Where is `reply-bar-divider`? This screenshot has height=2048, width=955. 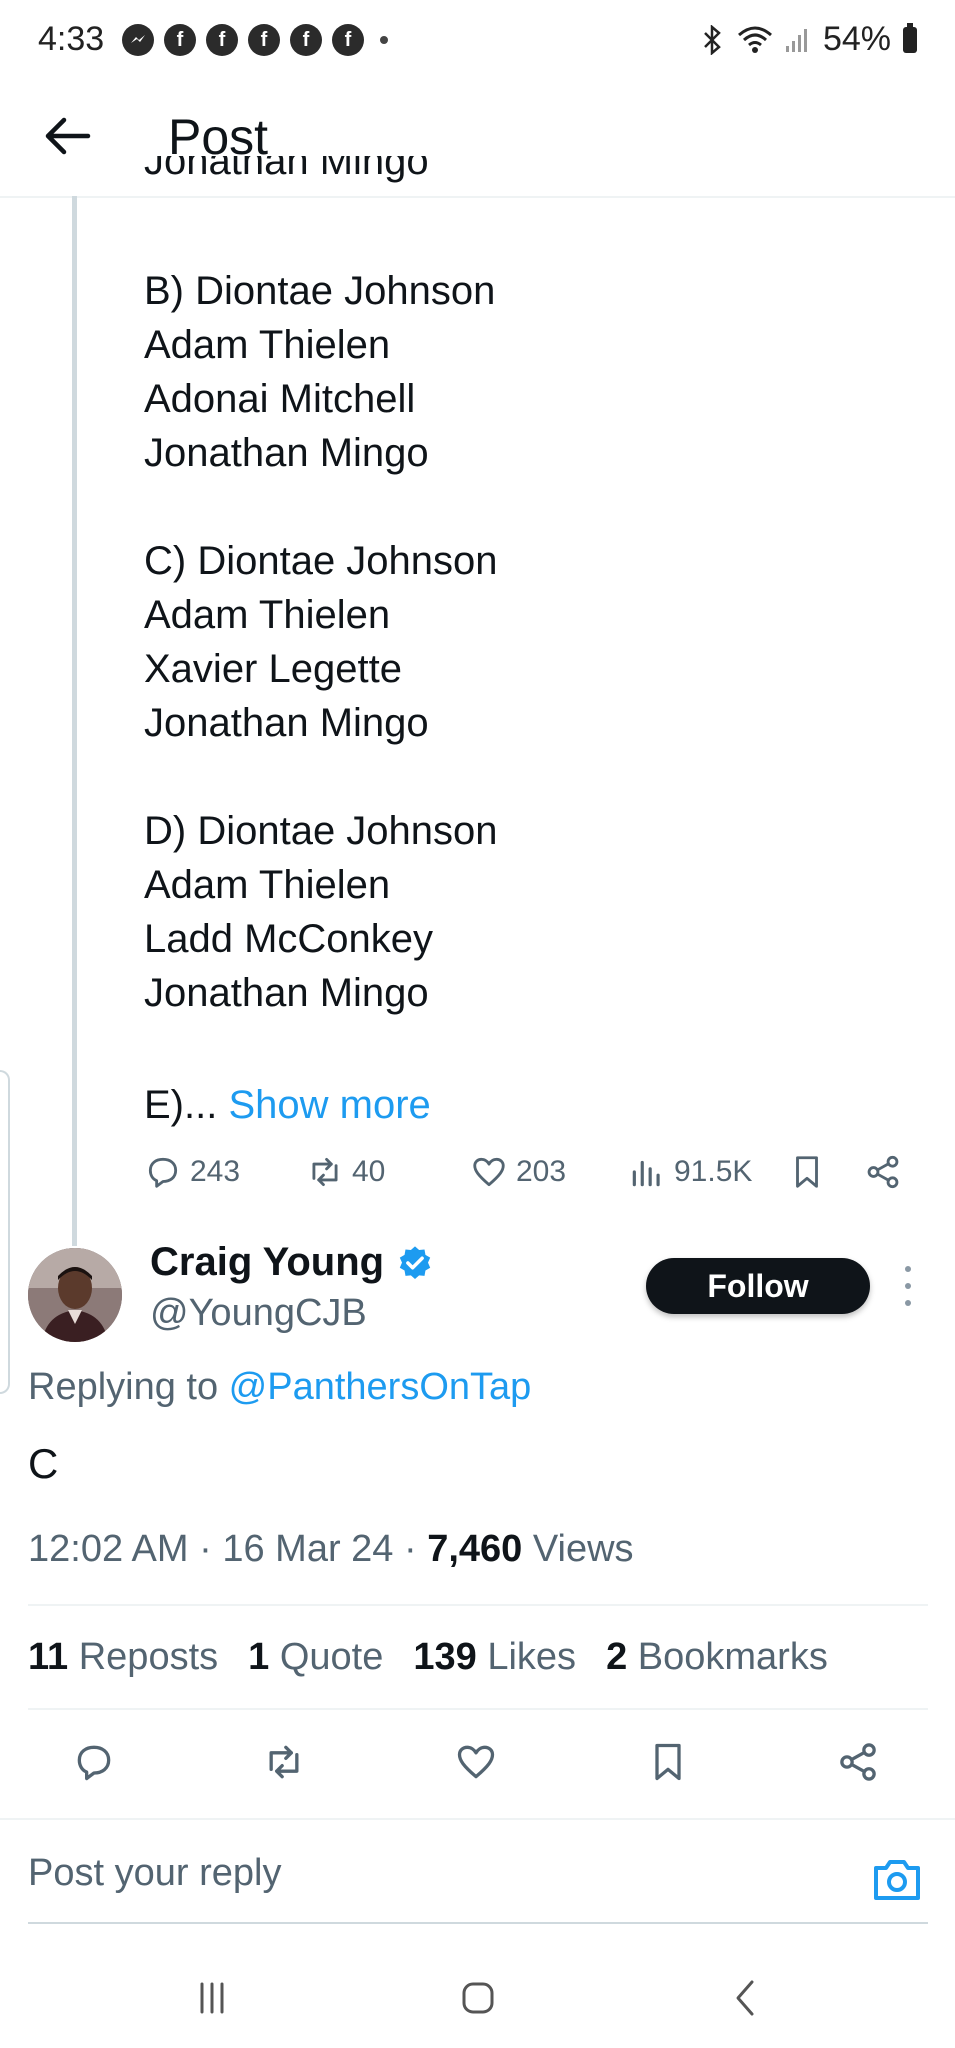 reply-bar-divider is located at coordinates (477, 1819).